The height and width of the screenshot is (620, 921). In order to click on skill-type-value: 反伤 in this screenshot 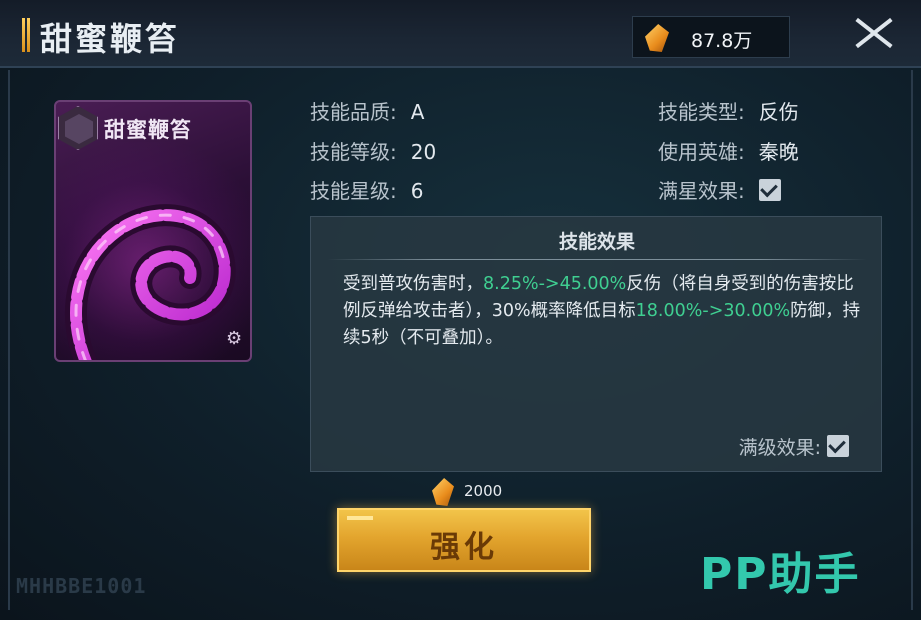, I will do `click(778, 112)`.